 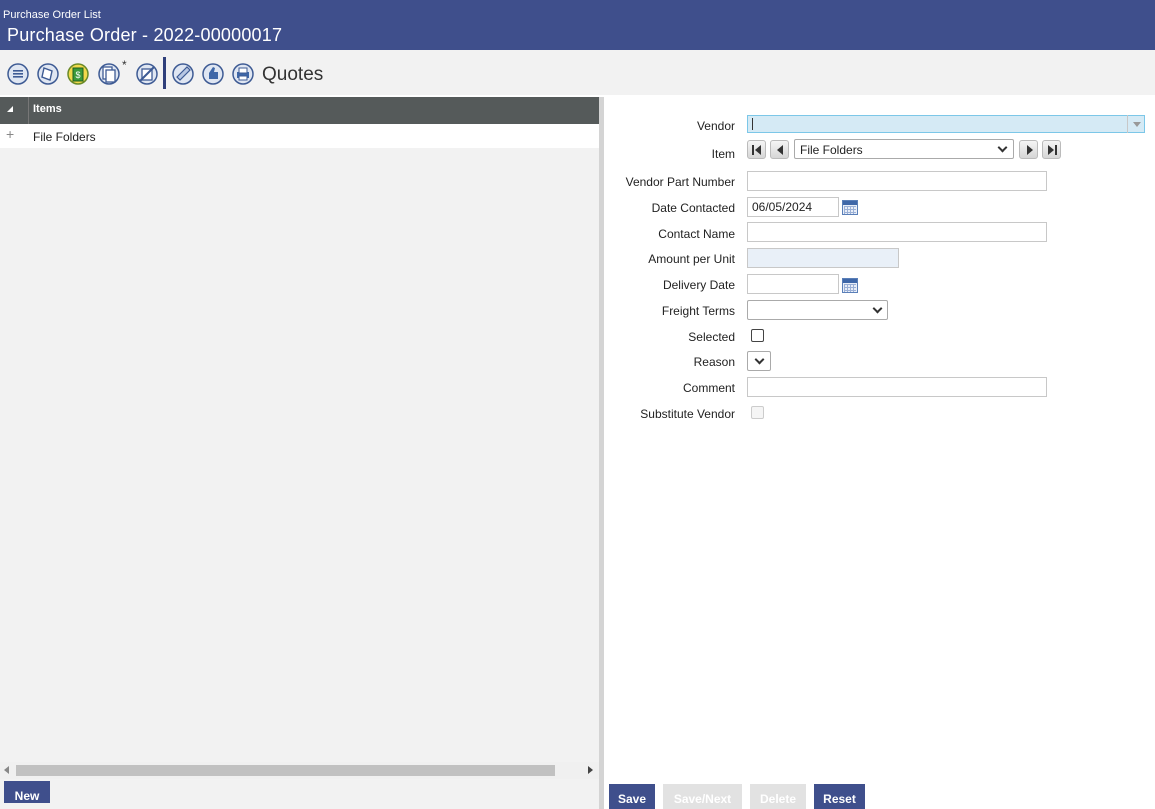 I want to click on quotes-label: Quotes, so click(x=293, y=74).